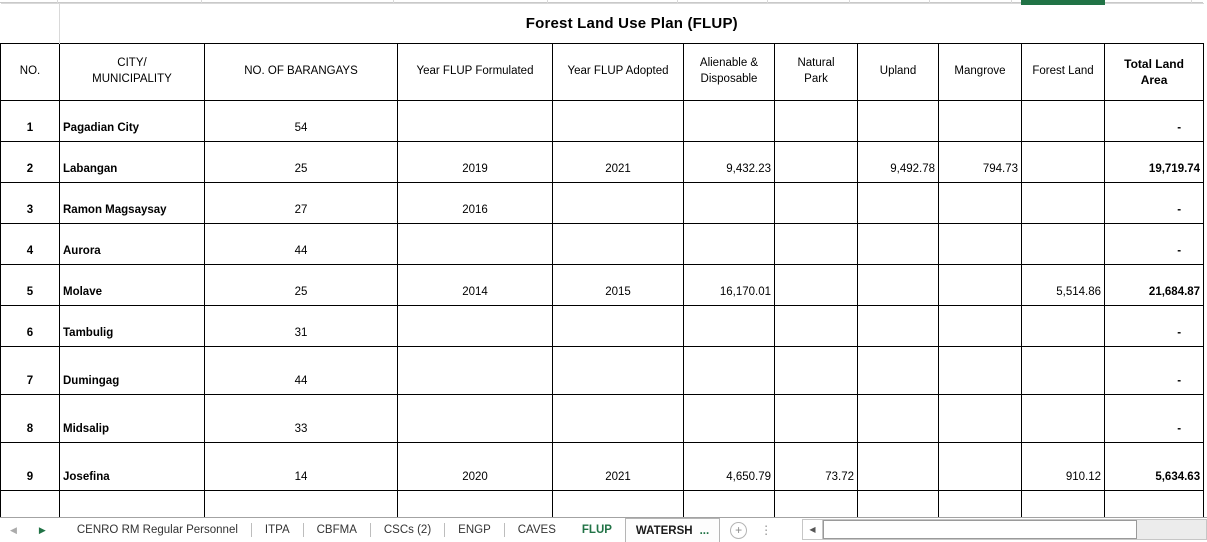 This screenshot has width=1207, height=542. Describe the element at coordinates (1063, 244) in the screenshot. I see `cell-r4-c9` at that location.